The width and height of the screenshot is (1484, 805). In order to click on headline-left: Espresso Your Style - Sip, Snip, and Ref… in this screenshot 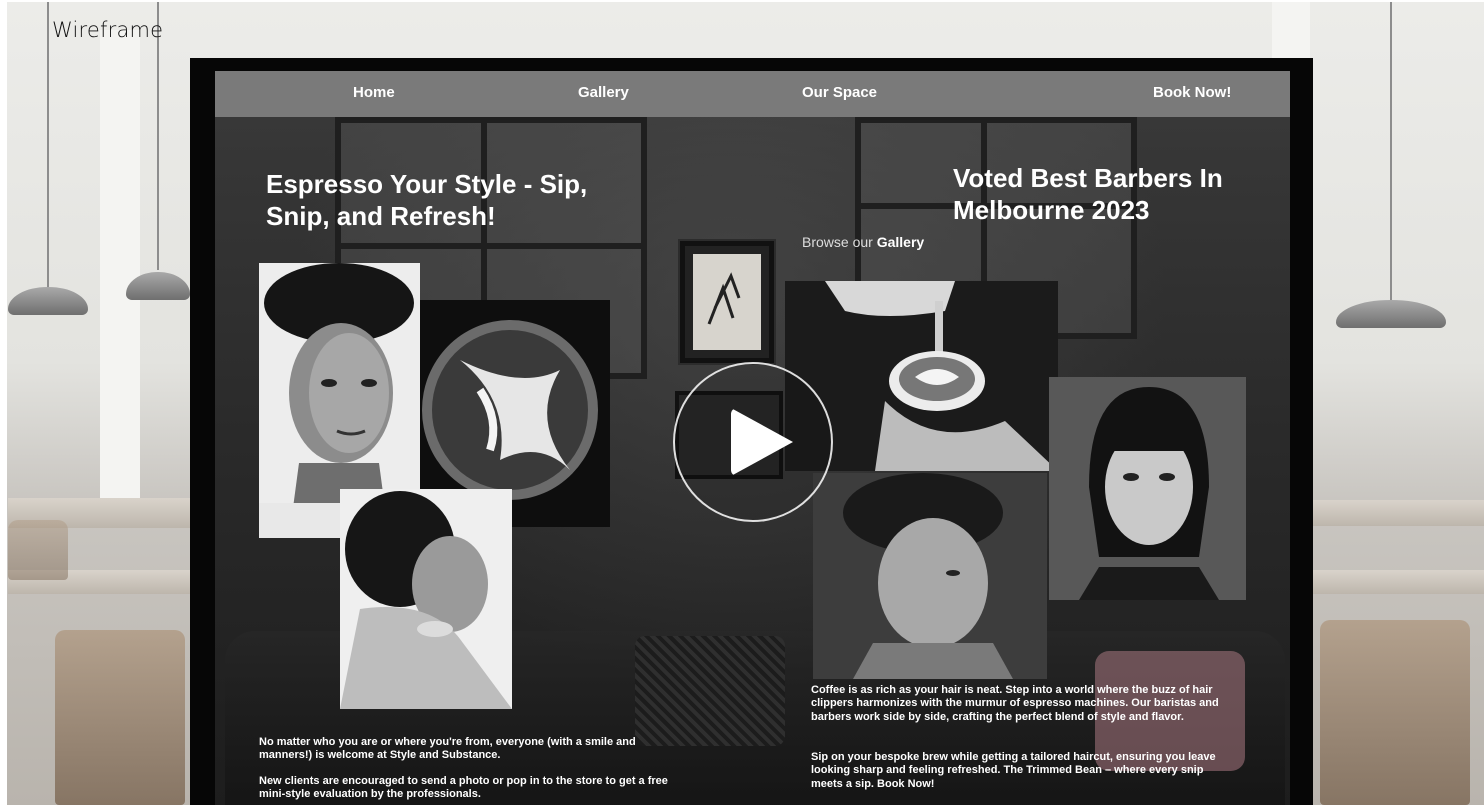, I will do `click(427, 200)`.